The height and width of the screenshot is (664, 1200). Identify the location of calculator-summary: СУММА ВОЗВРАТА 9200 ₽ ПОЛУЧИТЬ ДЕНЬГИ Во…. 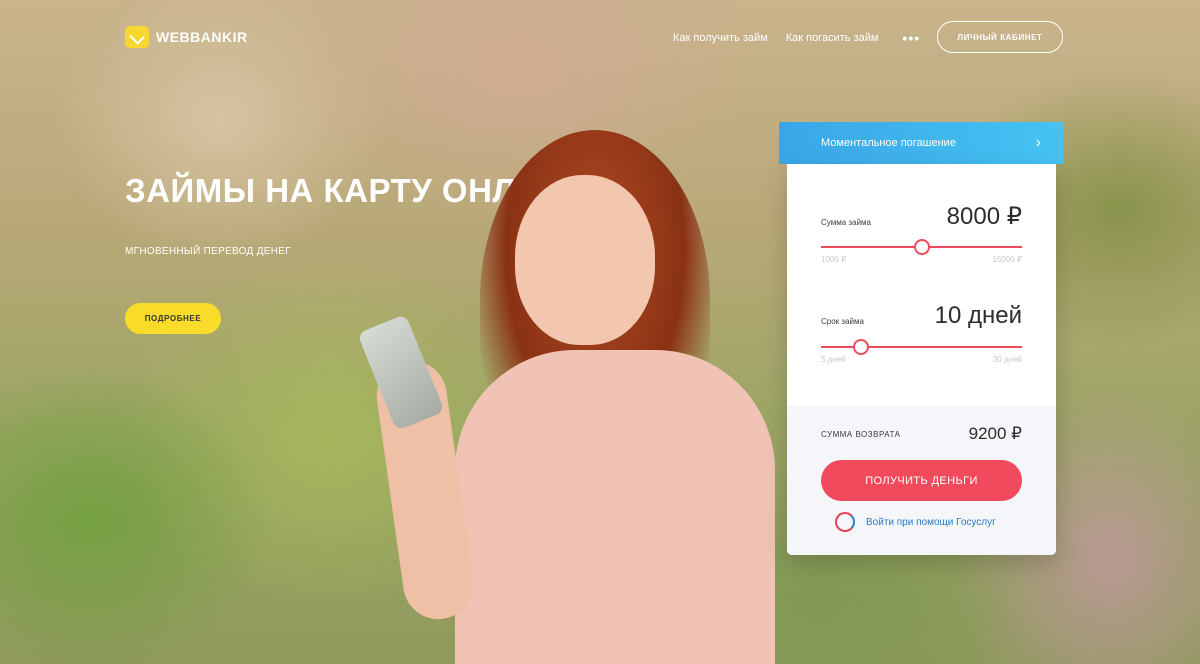
(921, 480).